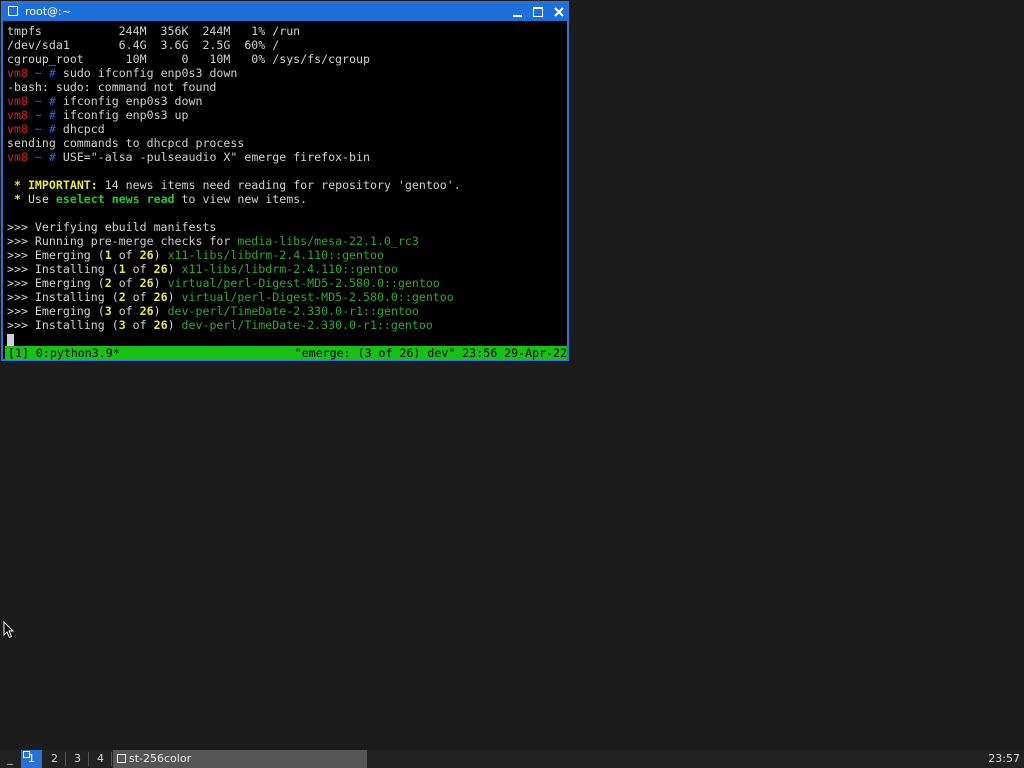 The width and height of the screenshot is (1024, 768). Describe the element at coordinates (328, 241) in the screenshot. I see `terminal-text-segment: media-libs/mesa-22.1.0_rc3` at that location.